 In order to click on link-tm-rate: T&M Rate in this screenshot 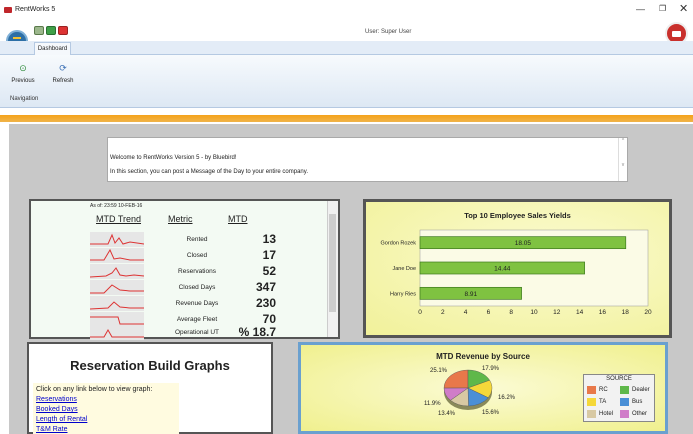, I will do `click(52, 429)`.